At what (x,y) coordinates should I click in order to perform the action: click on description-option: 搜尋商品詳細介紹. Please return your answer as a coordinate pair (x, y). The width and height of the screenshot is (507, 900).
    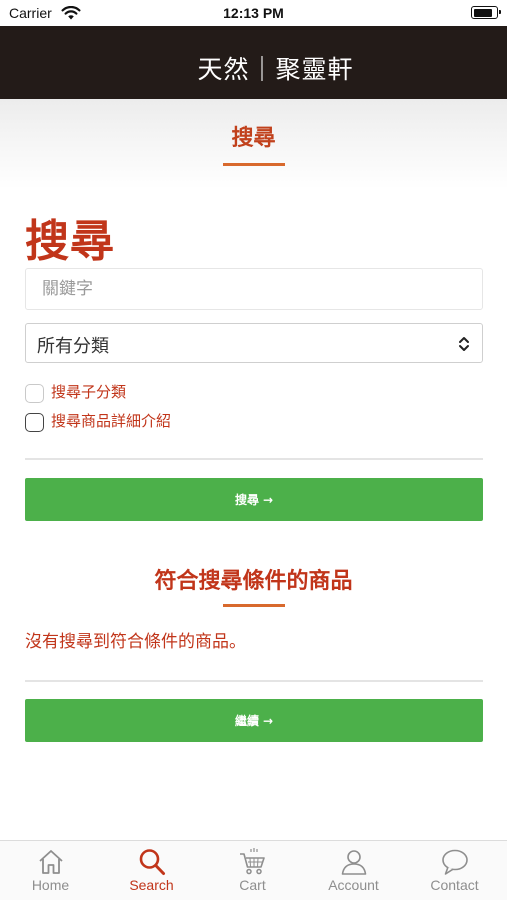
    Looking at the image, I should click on (98, 420).